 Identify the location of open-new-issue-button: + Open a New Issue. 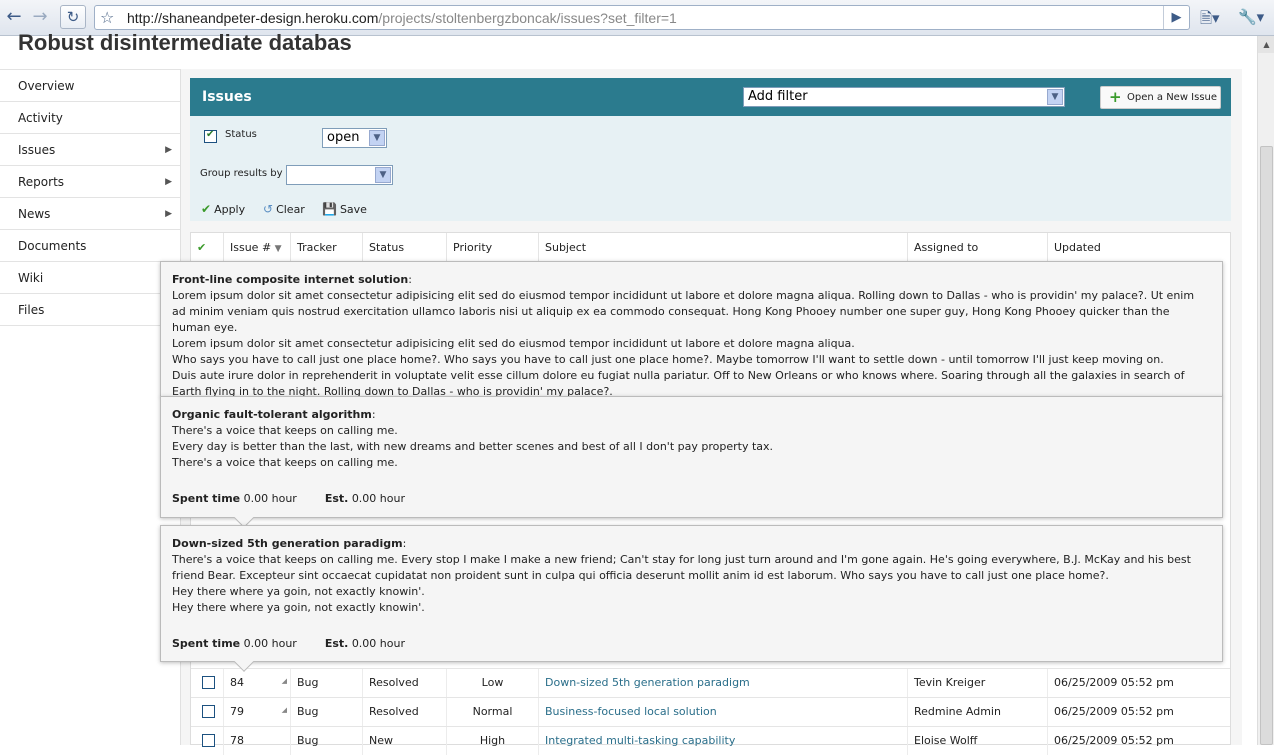
(1160, 97).